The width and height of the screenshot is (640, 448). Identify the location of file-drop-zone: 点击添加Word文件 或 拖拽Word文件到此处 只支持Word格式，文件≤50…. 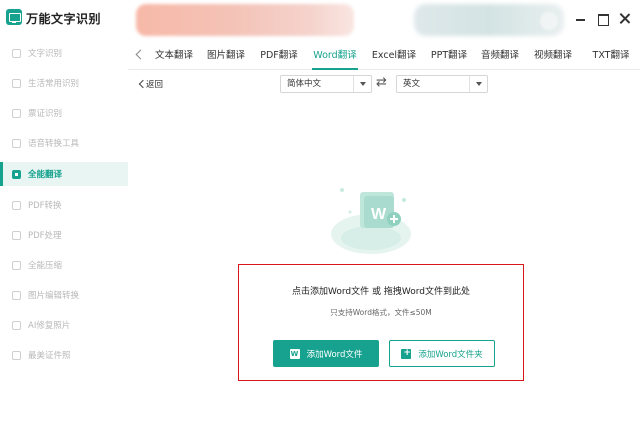
(381, 322).